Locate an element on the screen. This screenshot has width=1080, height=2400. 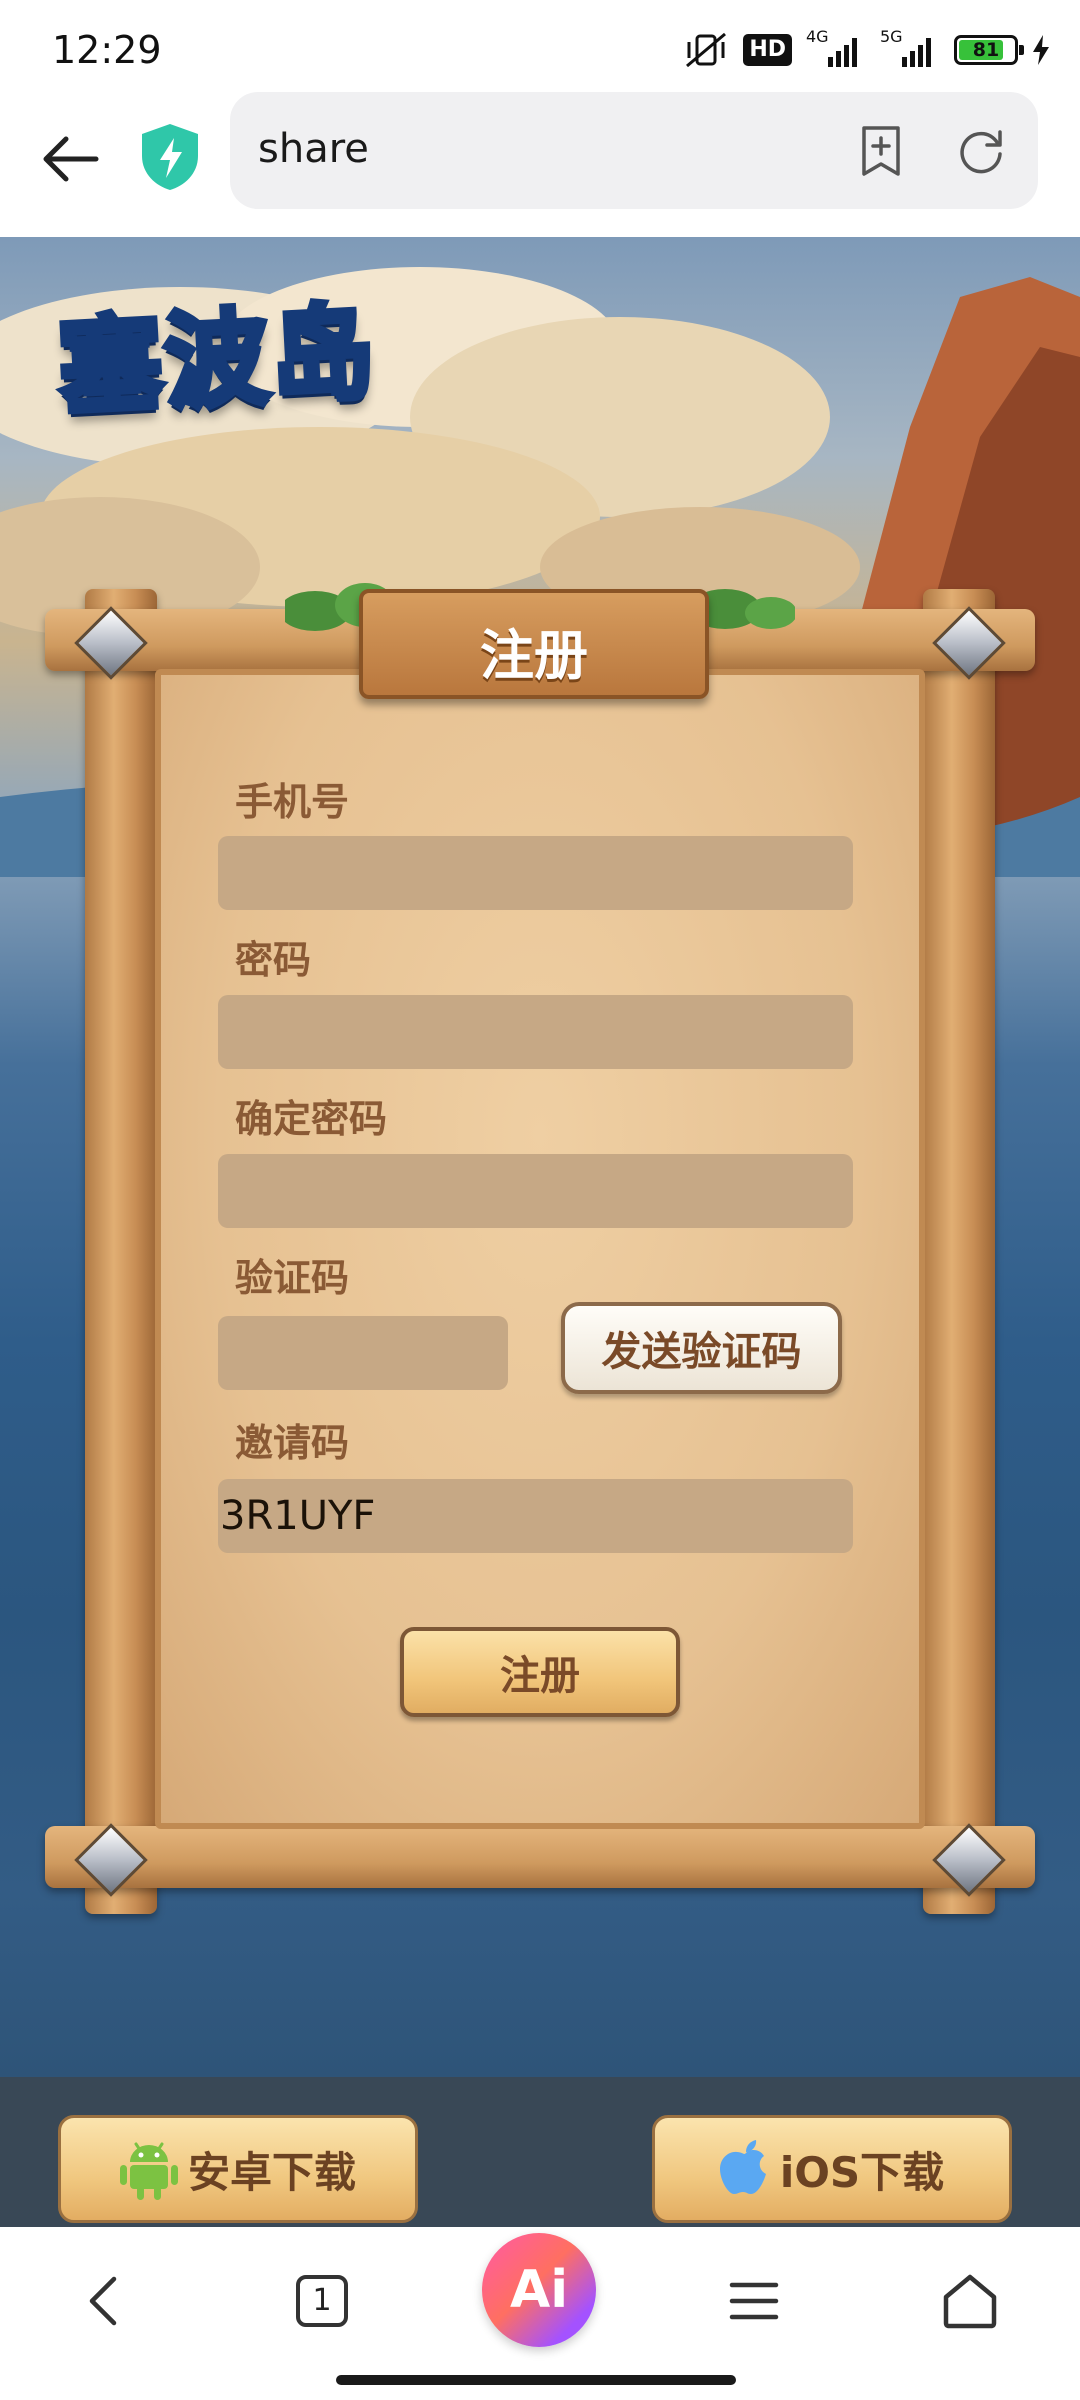
home-icon is located at coordinates (970, 2301).